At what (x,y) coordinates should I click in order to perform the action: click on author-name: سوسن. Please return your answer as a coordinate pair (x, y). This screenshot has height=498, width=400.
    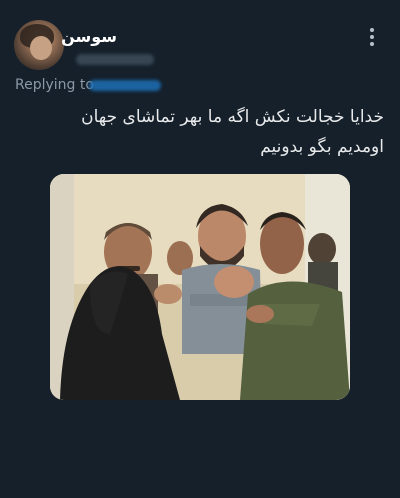
    Looking at the image, I should click on (89, 36).